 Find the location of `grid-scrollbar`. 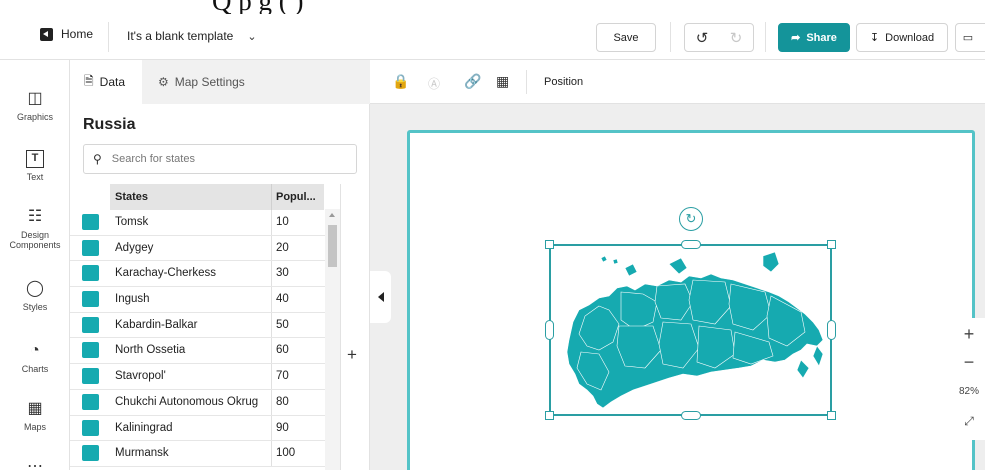

grid-scrollbar is located at coordinates (332, 339).